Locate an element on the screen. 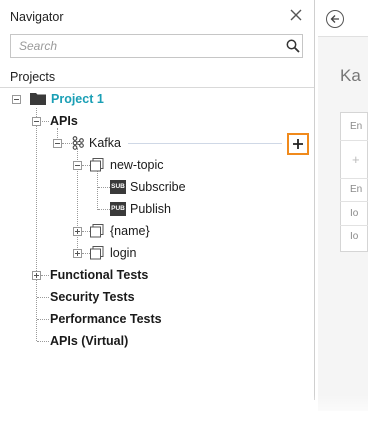 The width and height of the screenshot is (368, 421). tree-item-publish: PUB Publish is located at coordinates (150, 209).